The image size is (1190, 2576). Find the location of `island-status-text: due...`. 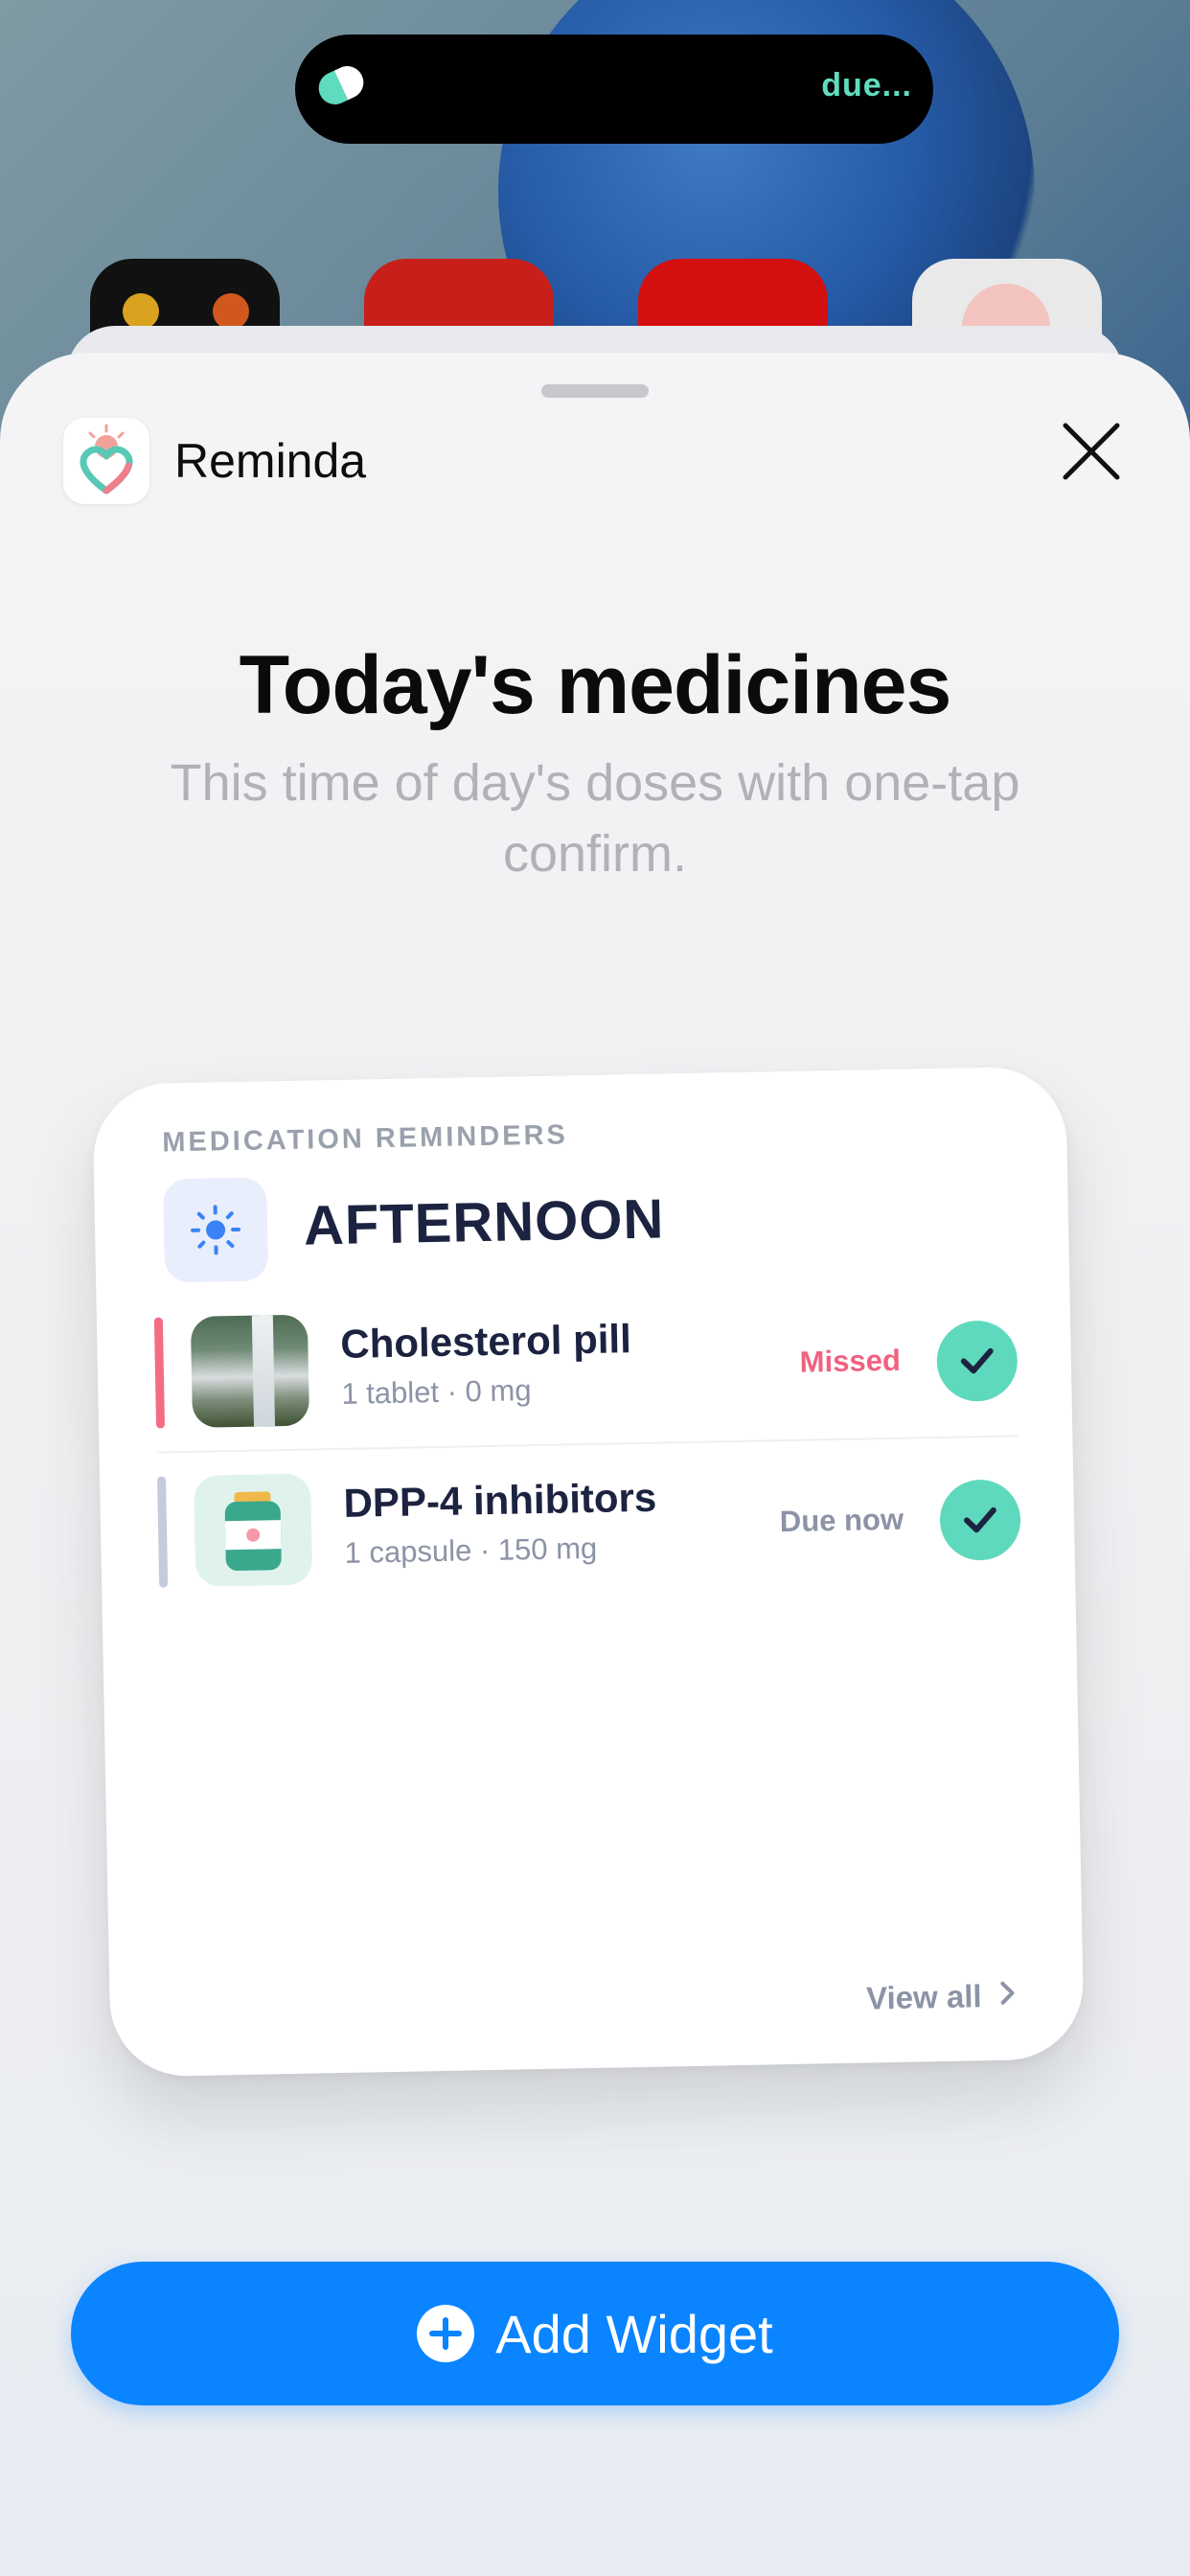

island-status-text: due... is located at coordinates (867, 85).